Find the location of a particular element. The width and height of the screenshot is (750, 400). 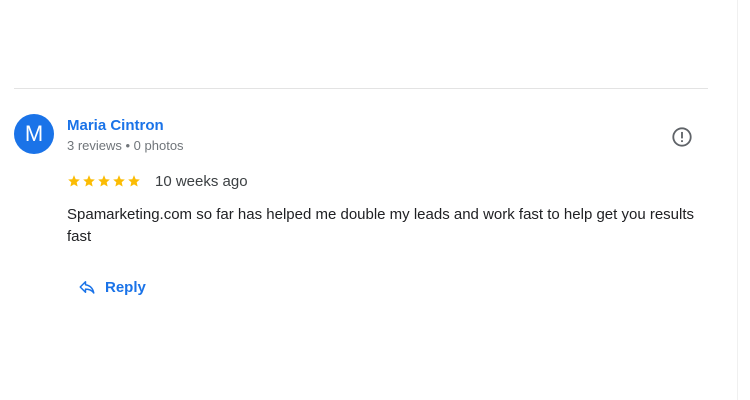

reply-button: Reply is located at coordinates (112, 287).